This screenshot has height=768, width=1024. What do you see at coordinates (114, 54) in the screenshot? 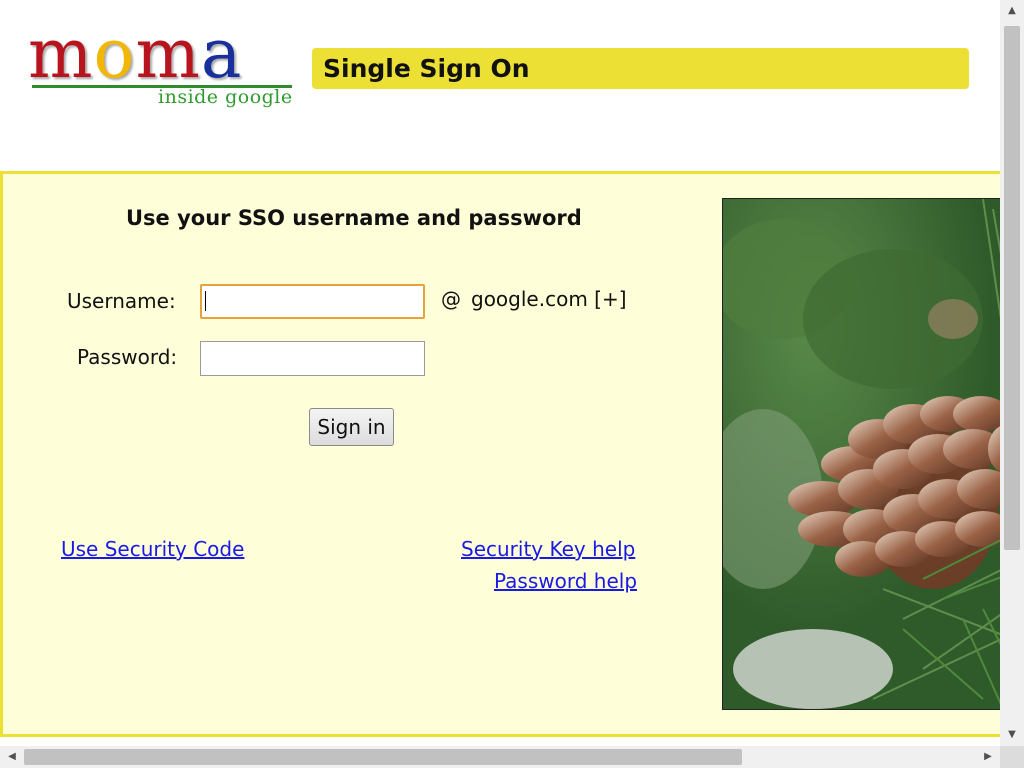
I see `logo-letter: o` at bounding box center [114, 54].